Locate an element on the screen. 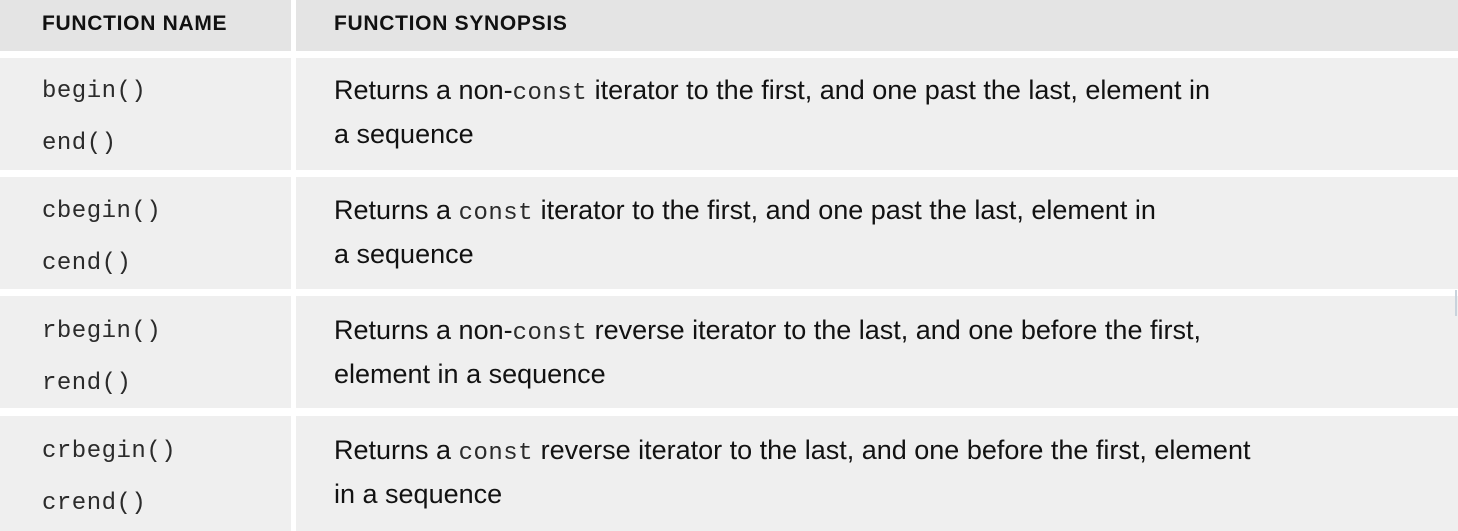 The width and height of the screenshot is (1458, 531). table-row-begin-name-cell: begin() end() is located at coordinates (145, 114).